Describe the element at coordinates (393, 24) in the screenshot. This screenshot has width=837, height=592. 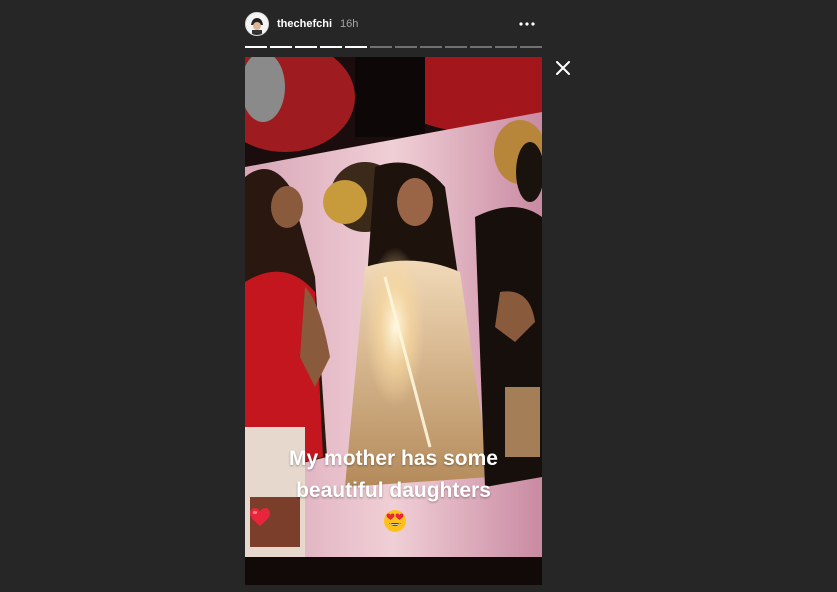
I see `story-header: thechefchi 16h` at that location.